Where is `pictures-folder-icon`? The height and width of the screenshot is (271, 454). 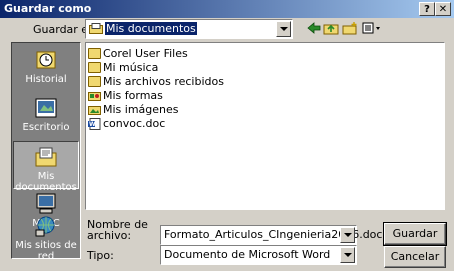 pictures-folder-icon is located at coordinates (94, 109).